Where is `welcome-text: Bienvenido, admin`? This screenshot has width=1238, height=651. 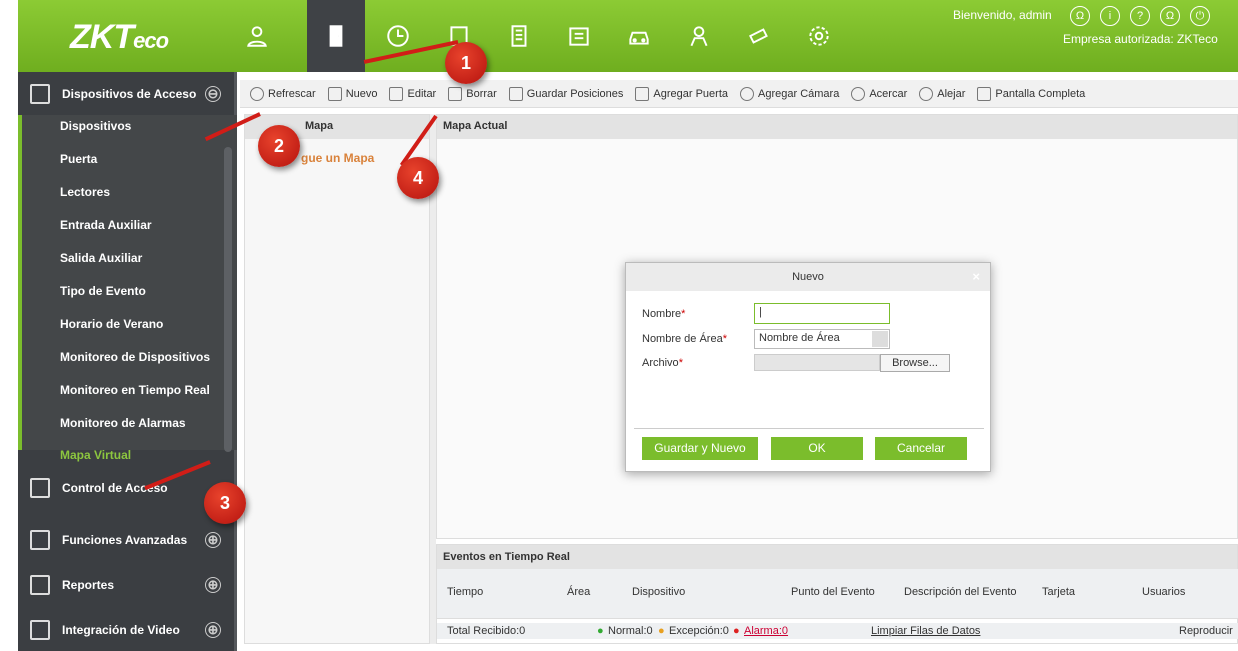 welcome-text: Bienvenido, admin is located at coordinates (1002, 15).